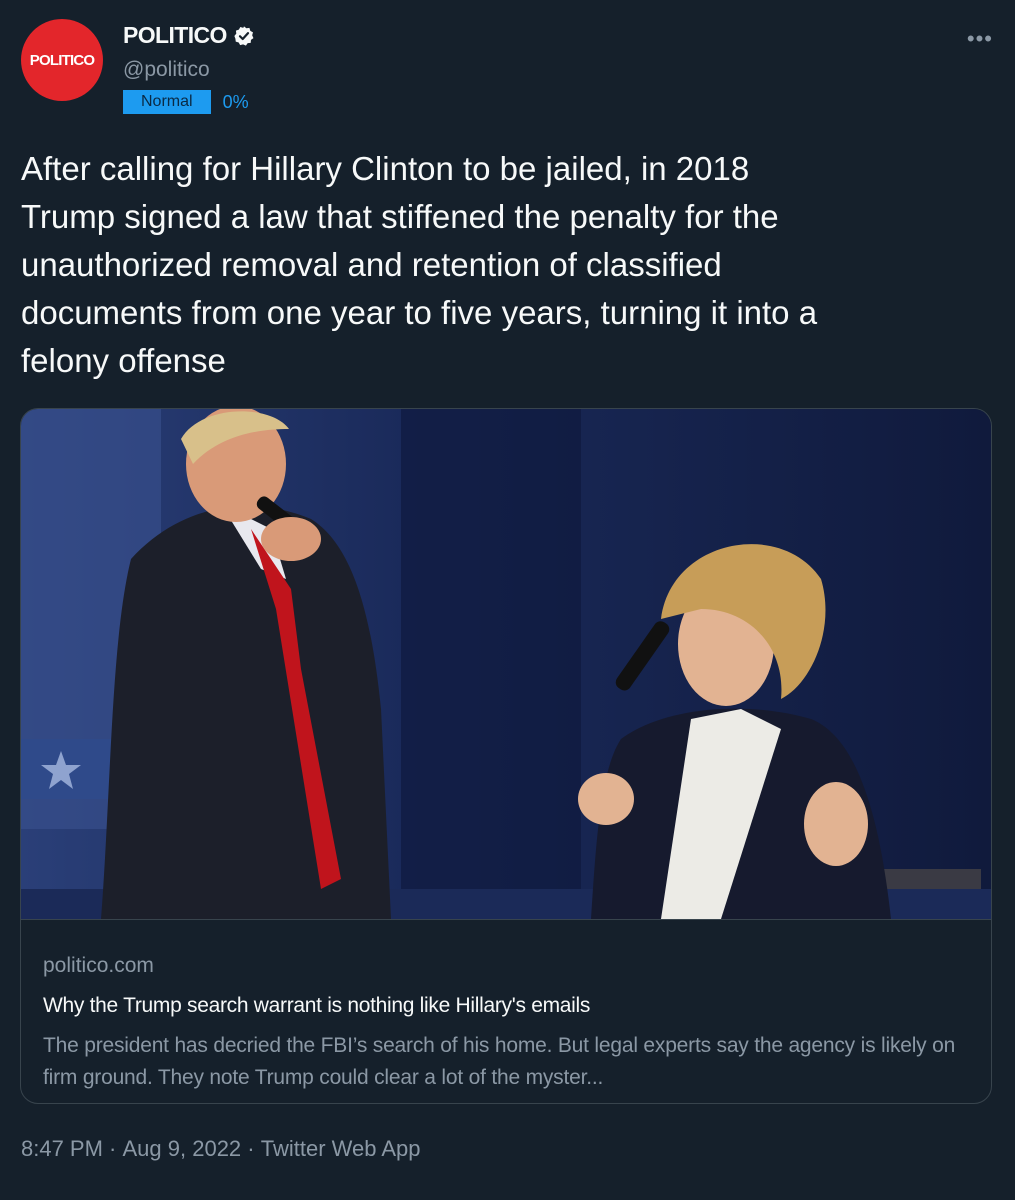 The image size is (1015, 1200). I want to click on handle: @politico, so click(166, 70).